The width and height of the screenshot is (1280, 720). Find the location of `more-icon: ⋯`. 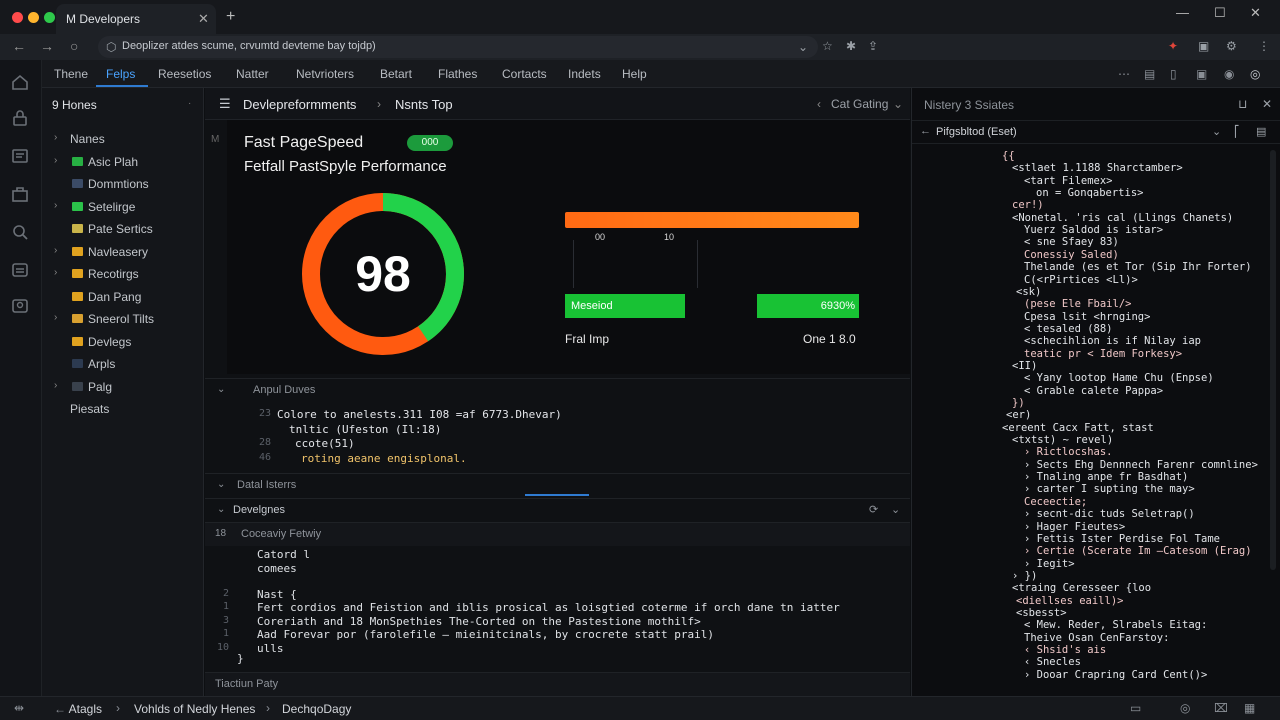

more-icon: ⋯ is located at coordinates (1124, 74).